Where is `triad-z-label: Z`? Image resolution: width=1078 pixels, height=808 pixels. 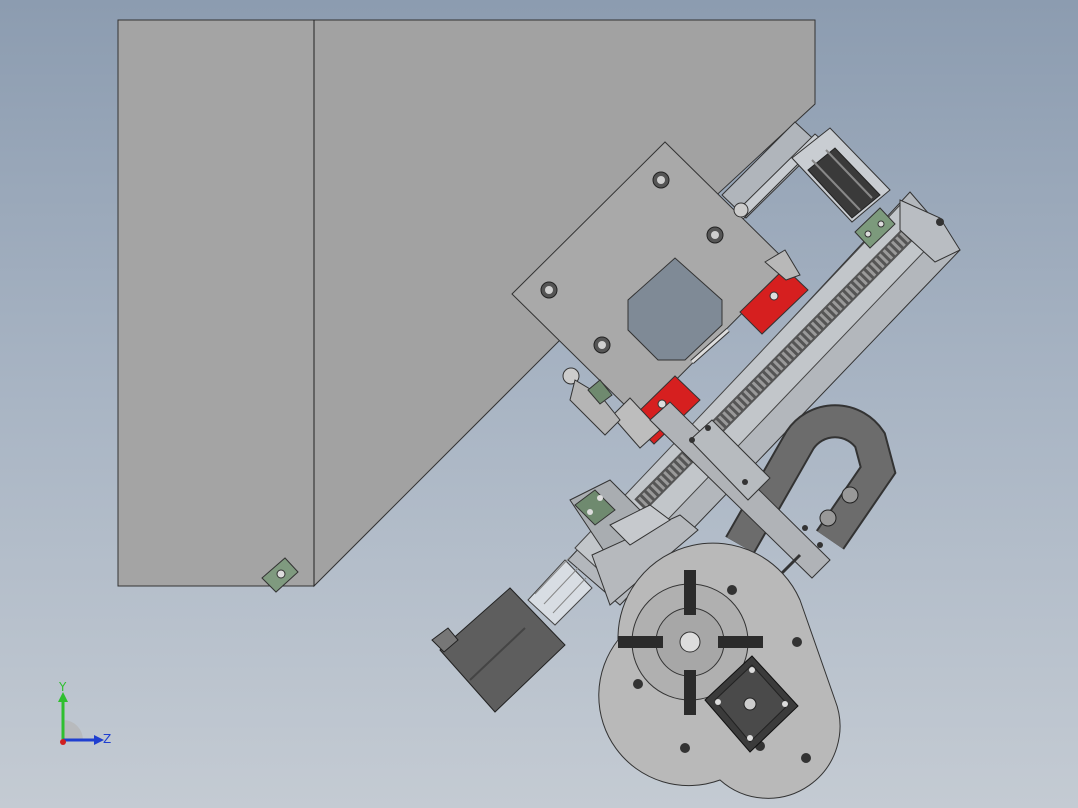
triad-z-label: Z is located at coordinates (107, 739).